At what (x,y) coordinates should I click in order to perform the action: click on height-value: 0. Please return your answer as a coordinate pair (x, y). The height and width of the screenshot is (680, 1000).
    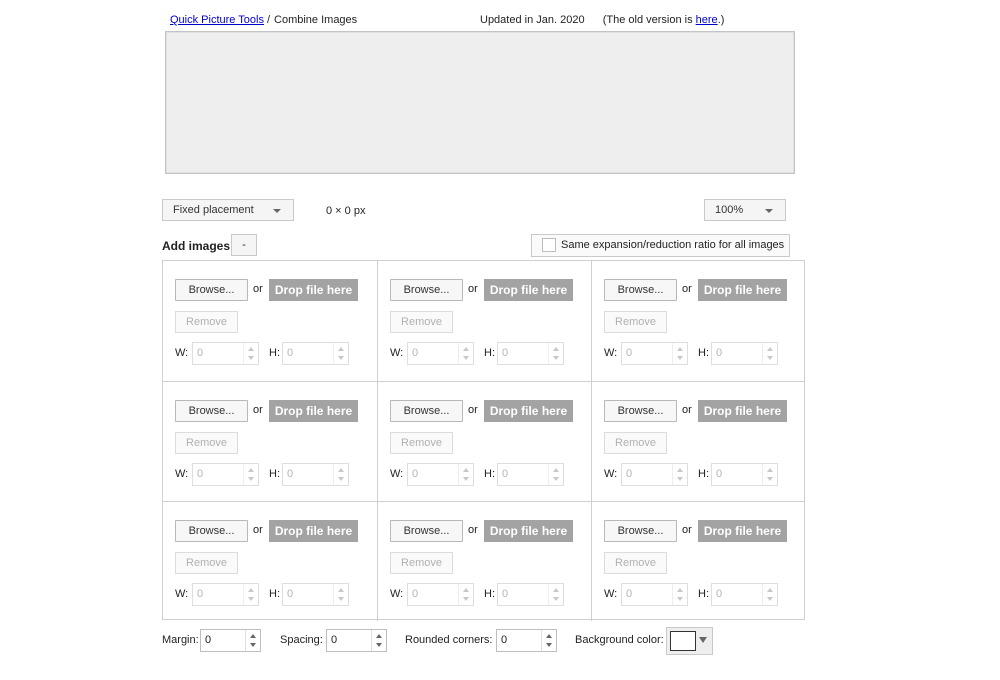
    Looking at the image, I should click on (719, 474).